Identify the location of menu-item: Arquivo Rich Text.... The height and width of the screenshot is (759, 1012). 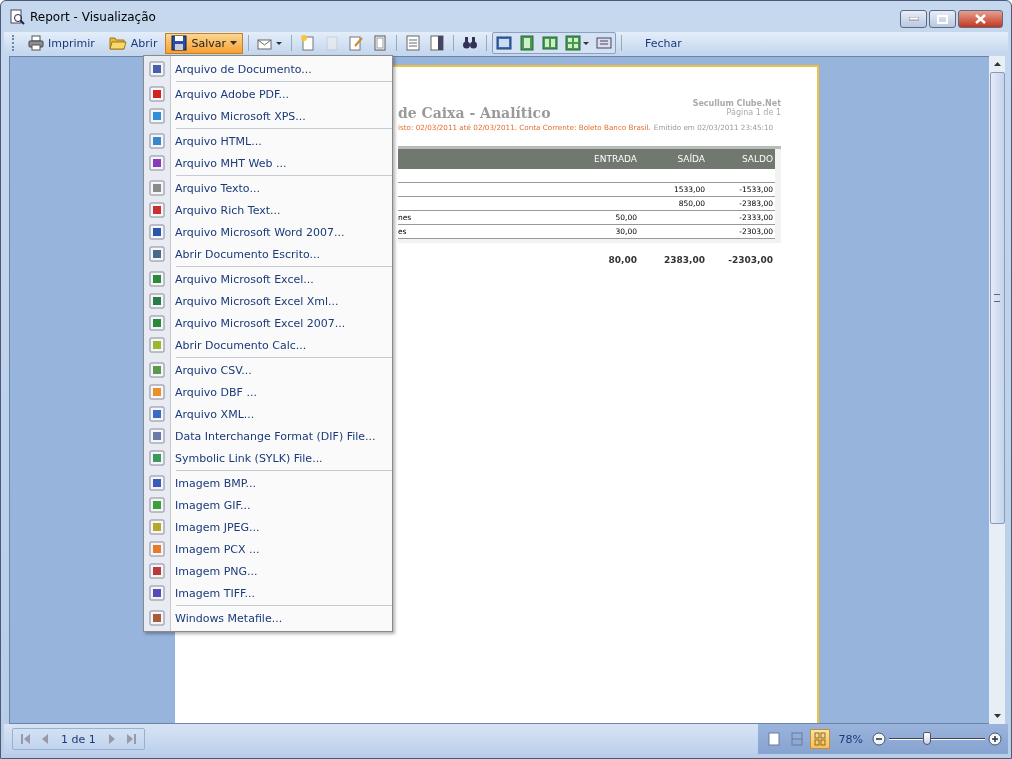
(268, 210).